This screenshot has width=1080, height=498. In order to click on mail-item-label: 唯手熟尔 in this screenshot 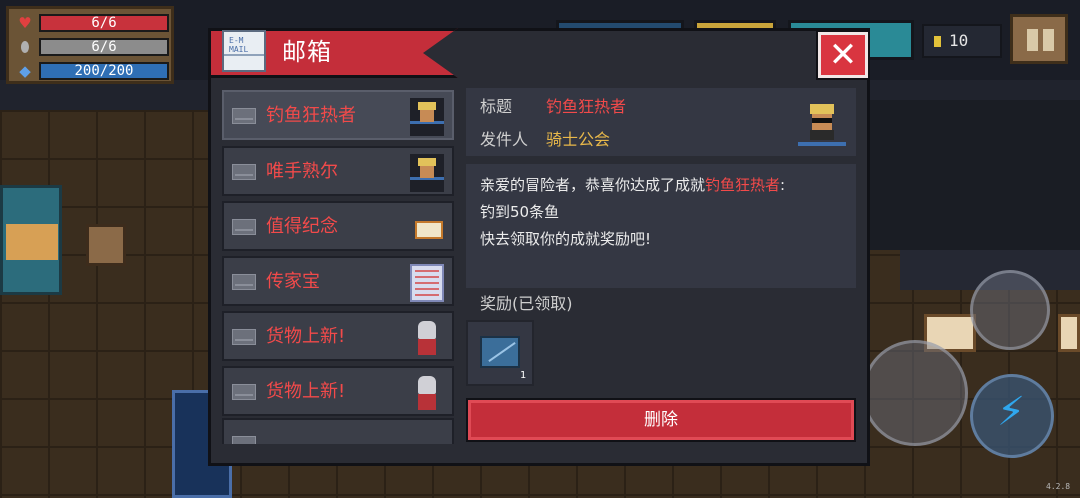, I will do `click(302, 171)`.